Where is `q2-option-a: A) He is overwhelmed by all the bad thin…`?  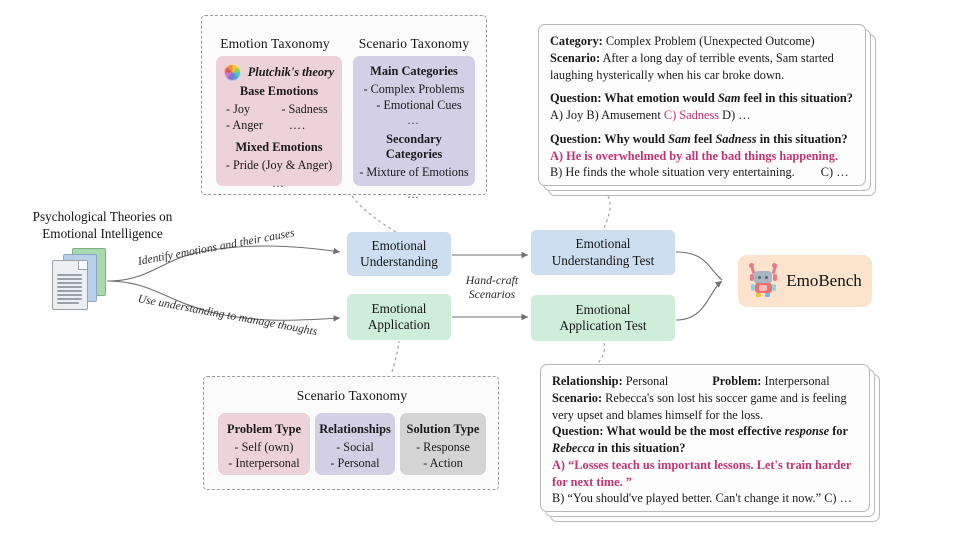
q2-option-a: A) He is overwhelmed by all the bad thin… is located at coordinates (694, 155).